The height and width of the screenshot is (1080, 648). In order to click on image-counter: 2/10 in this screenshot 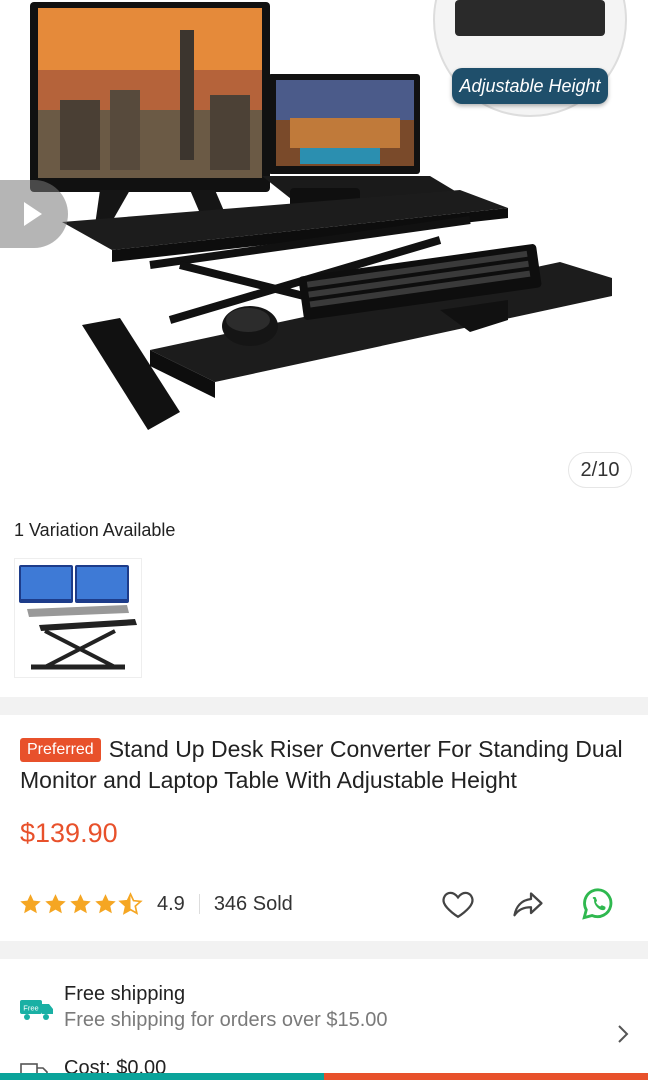, I will do `click(600, 470)`.